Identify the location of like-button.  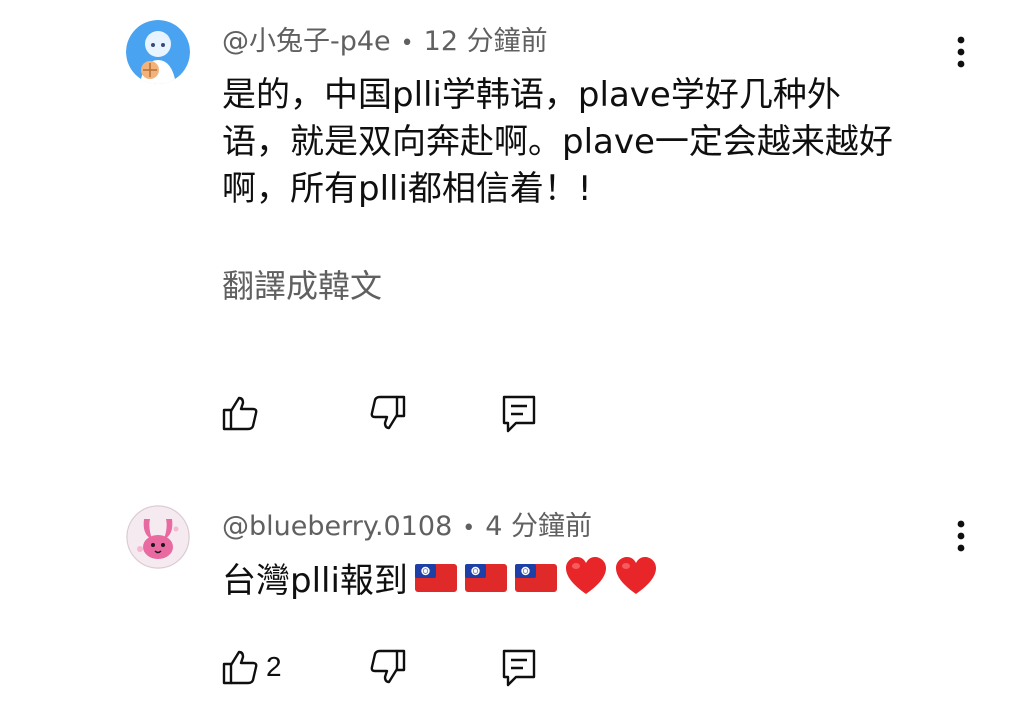
(240, 413).